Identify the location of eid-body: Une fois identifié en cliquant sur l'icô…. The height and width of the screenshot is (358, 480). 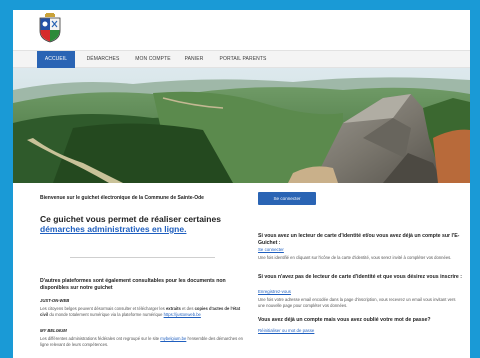
(355, 257).